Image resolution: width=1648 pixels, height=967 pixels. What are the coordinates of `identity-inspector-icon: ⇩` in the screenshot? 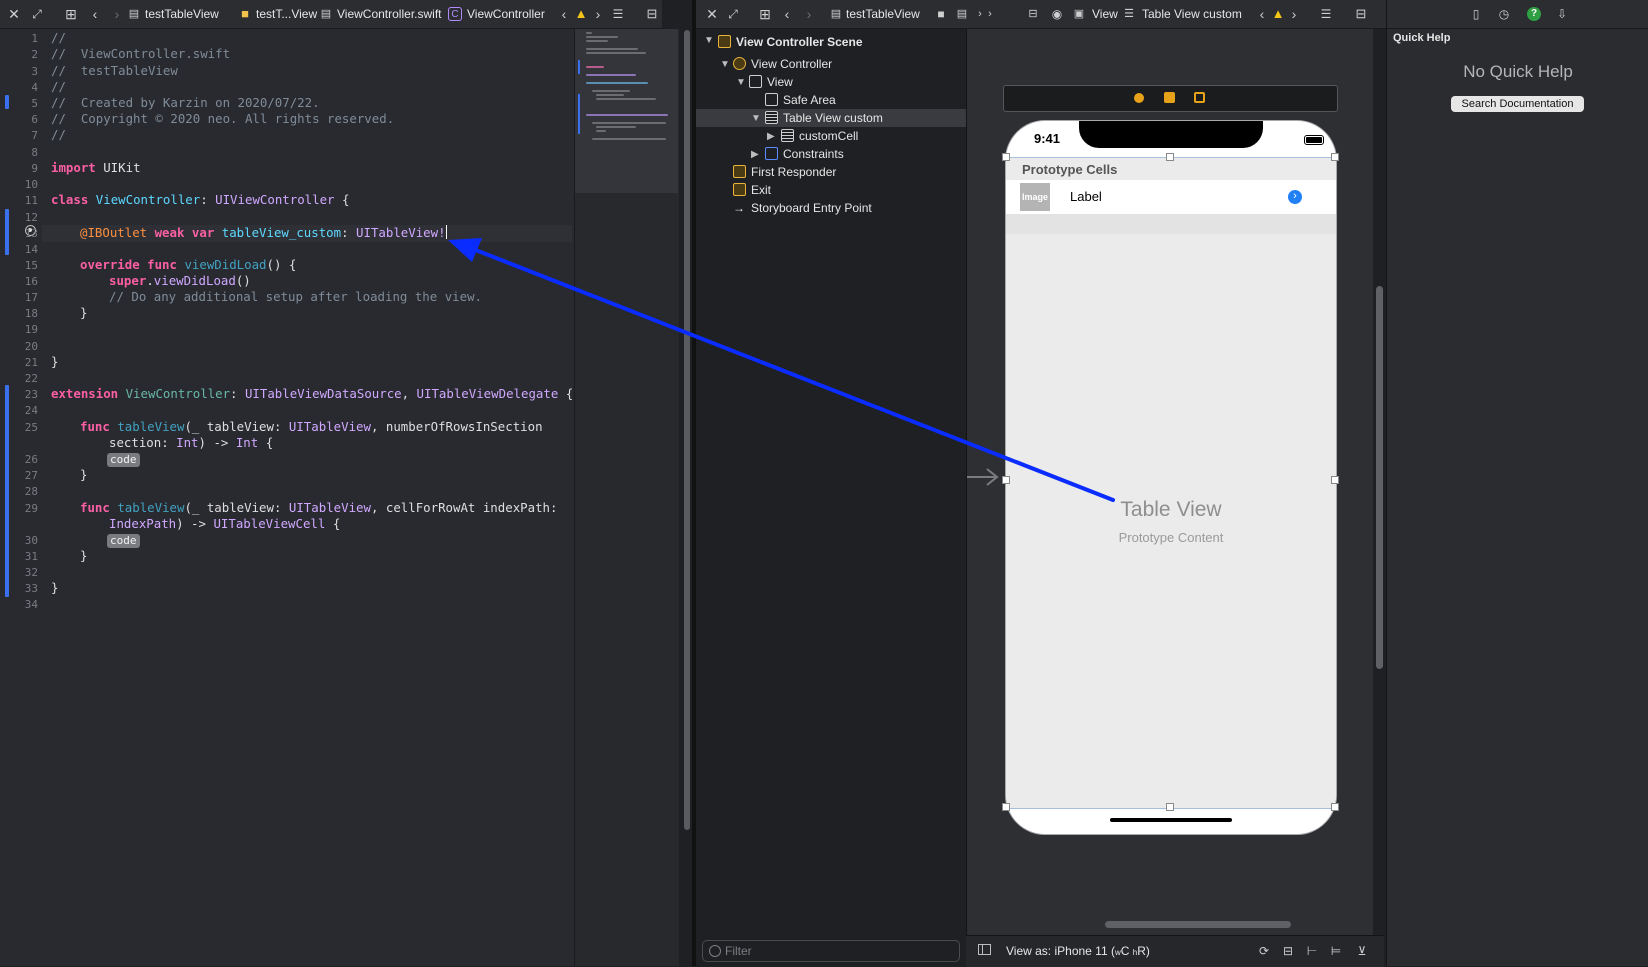 It's located at (1562, 14).